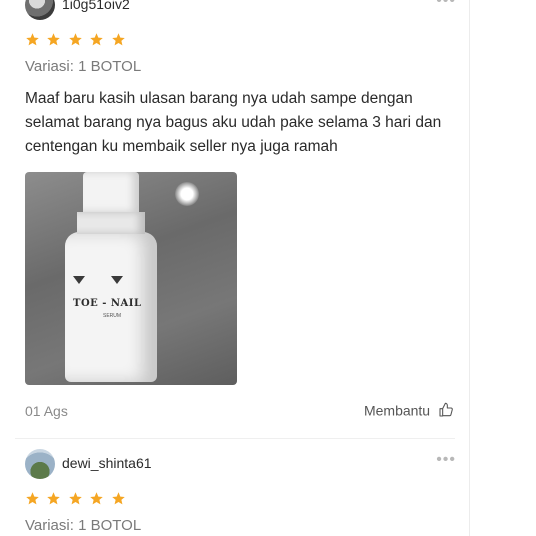 The height and width of the screenshot is (536, 536). What do you see at coordinates (111, 192) in the screenshot?
I see `bottle-cap` at bounding box center [111, 192].